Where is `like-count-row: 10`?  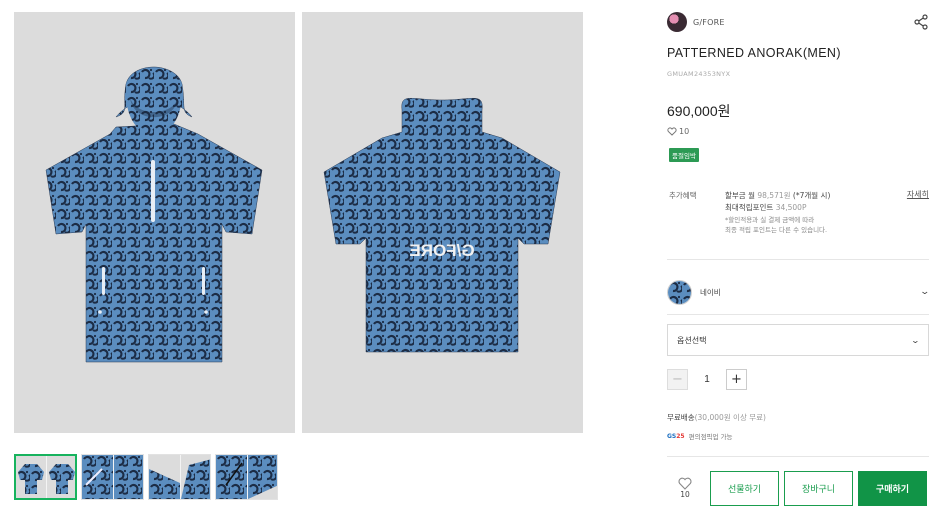 like-count-row: 10 is located at coordinates (678, 131).